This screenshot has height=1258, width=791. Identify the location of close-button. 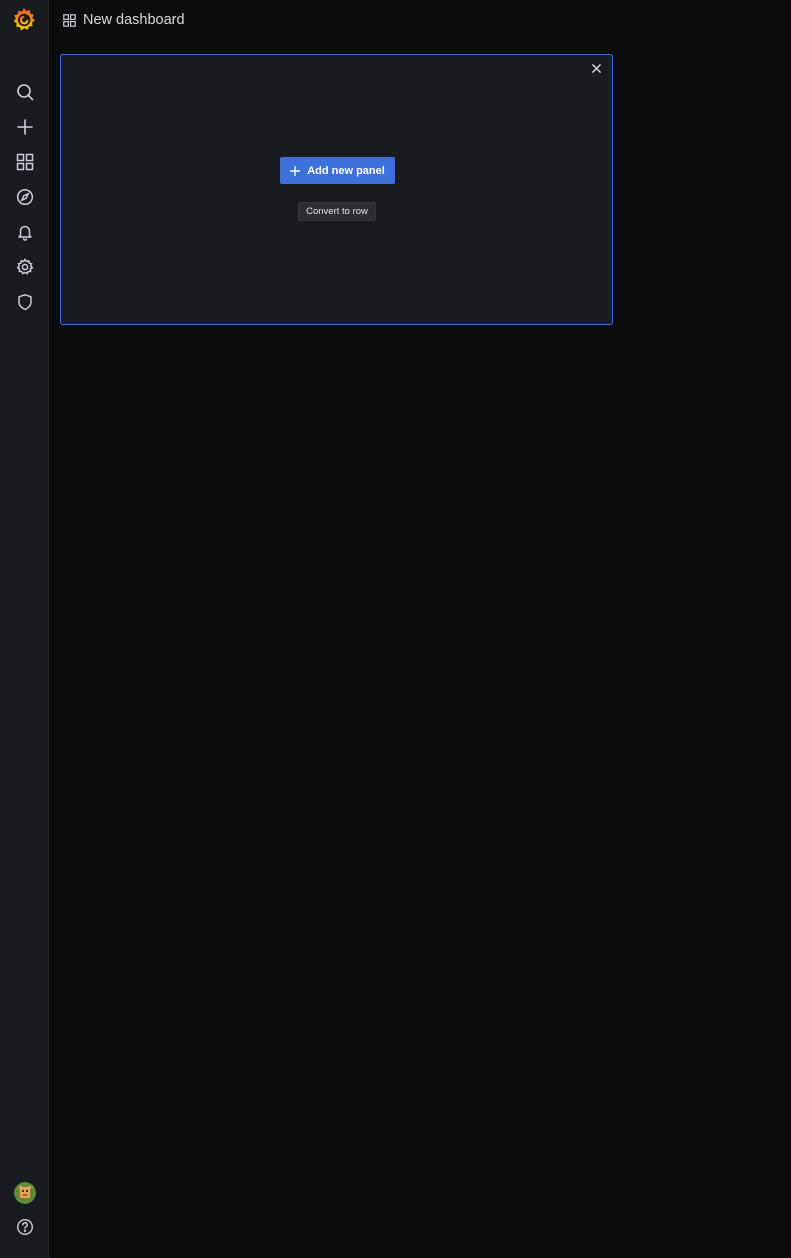
(596, 68).